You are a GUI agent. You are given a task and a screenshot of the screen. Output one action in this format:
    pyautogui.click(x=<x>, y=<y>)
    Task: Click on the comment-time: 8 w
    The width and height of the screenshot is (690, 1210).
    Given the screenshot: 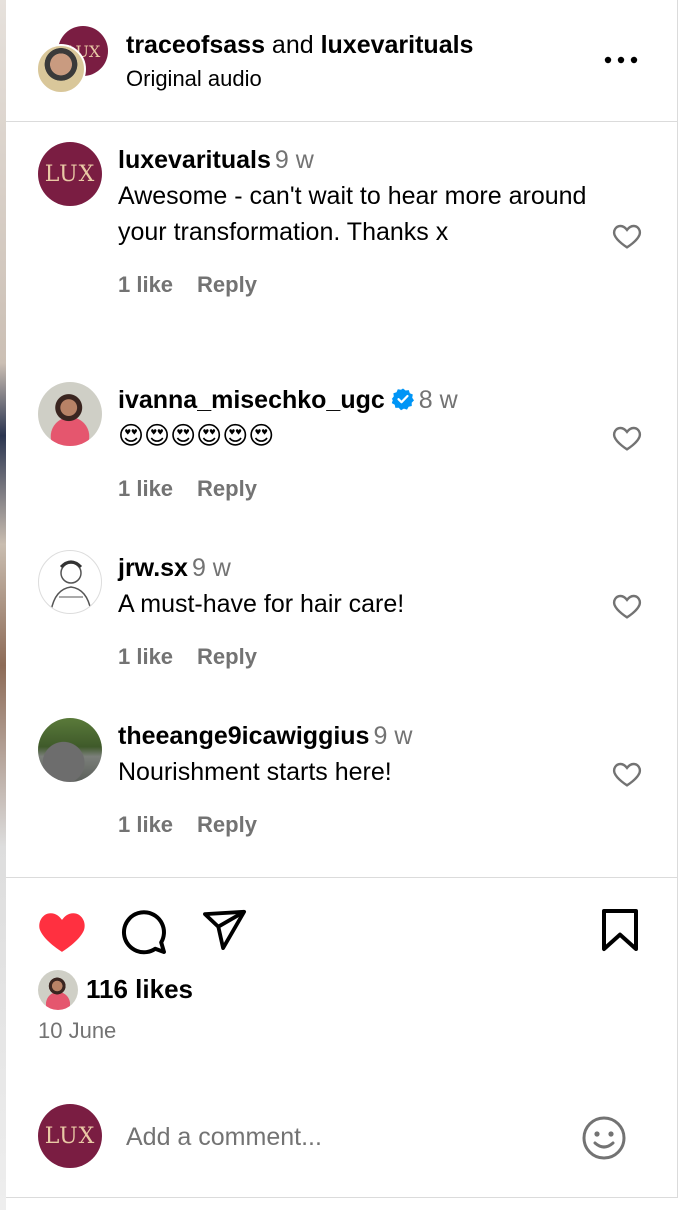 What is the action you would take?
    pyautogui.click(x=438, y=400)
    